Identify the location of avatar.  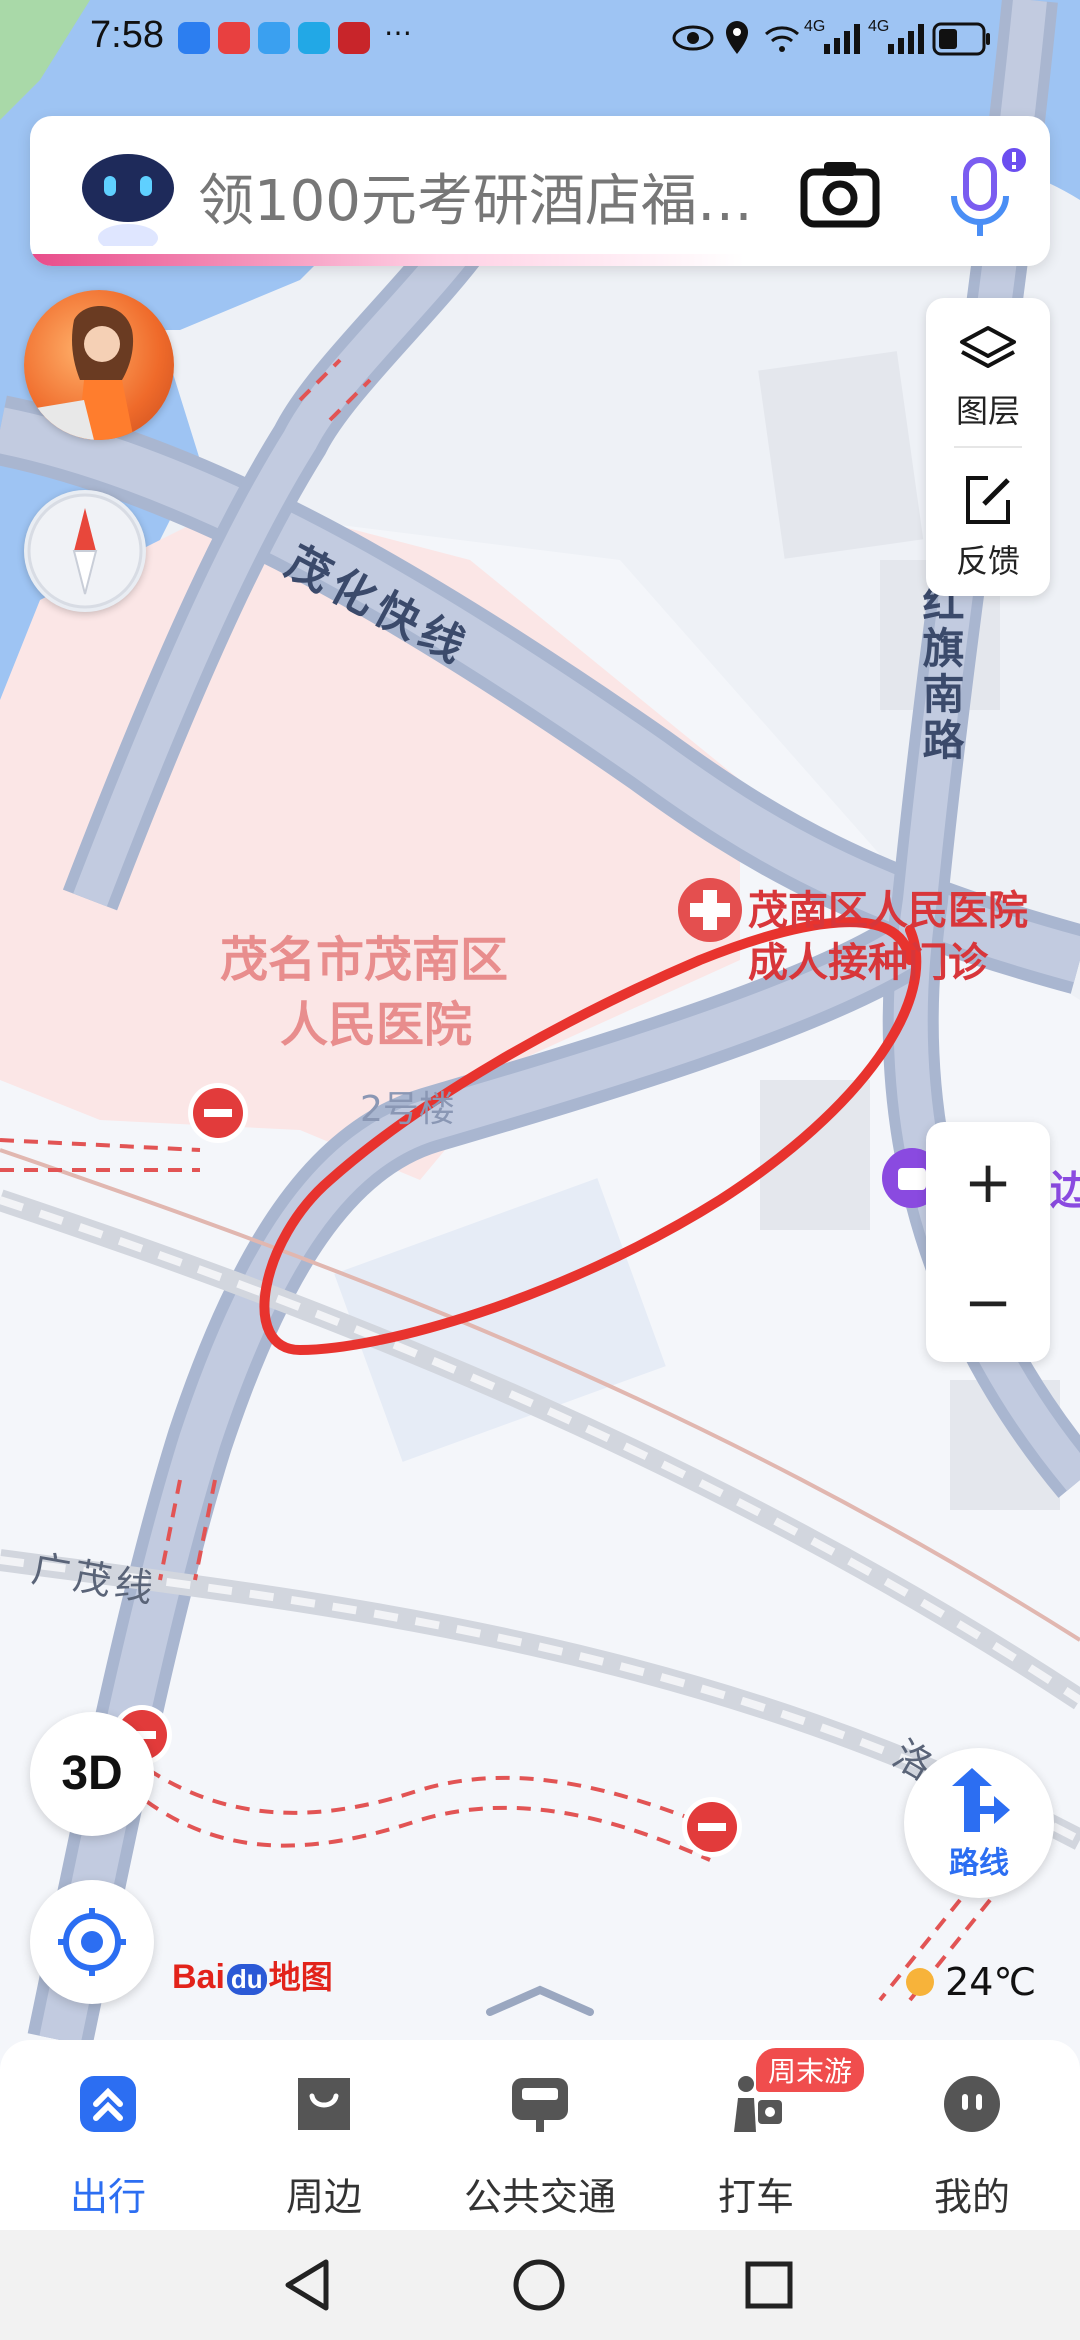
(99, 365).